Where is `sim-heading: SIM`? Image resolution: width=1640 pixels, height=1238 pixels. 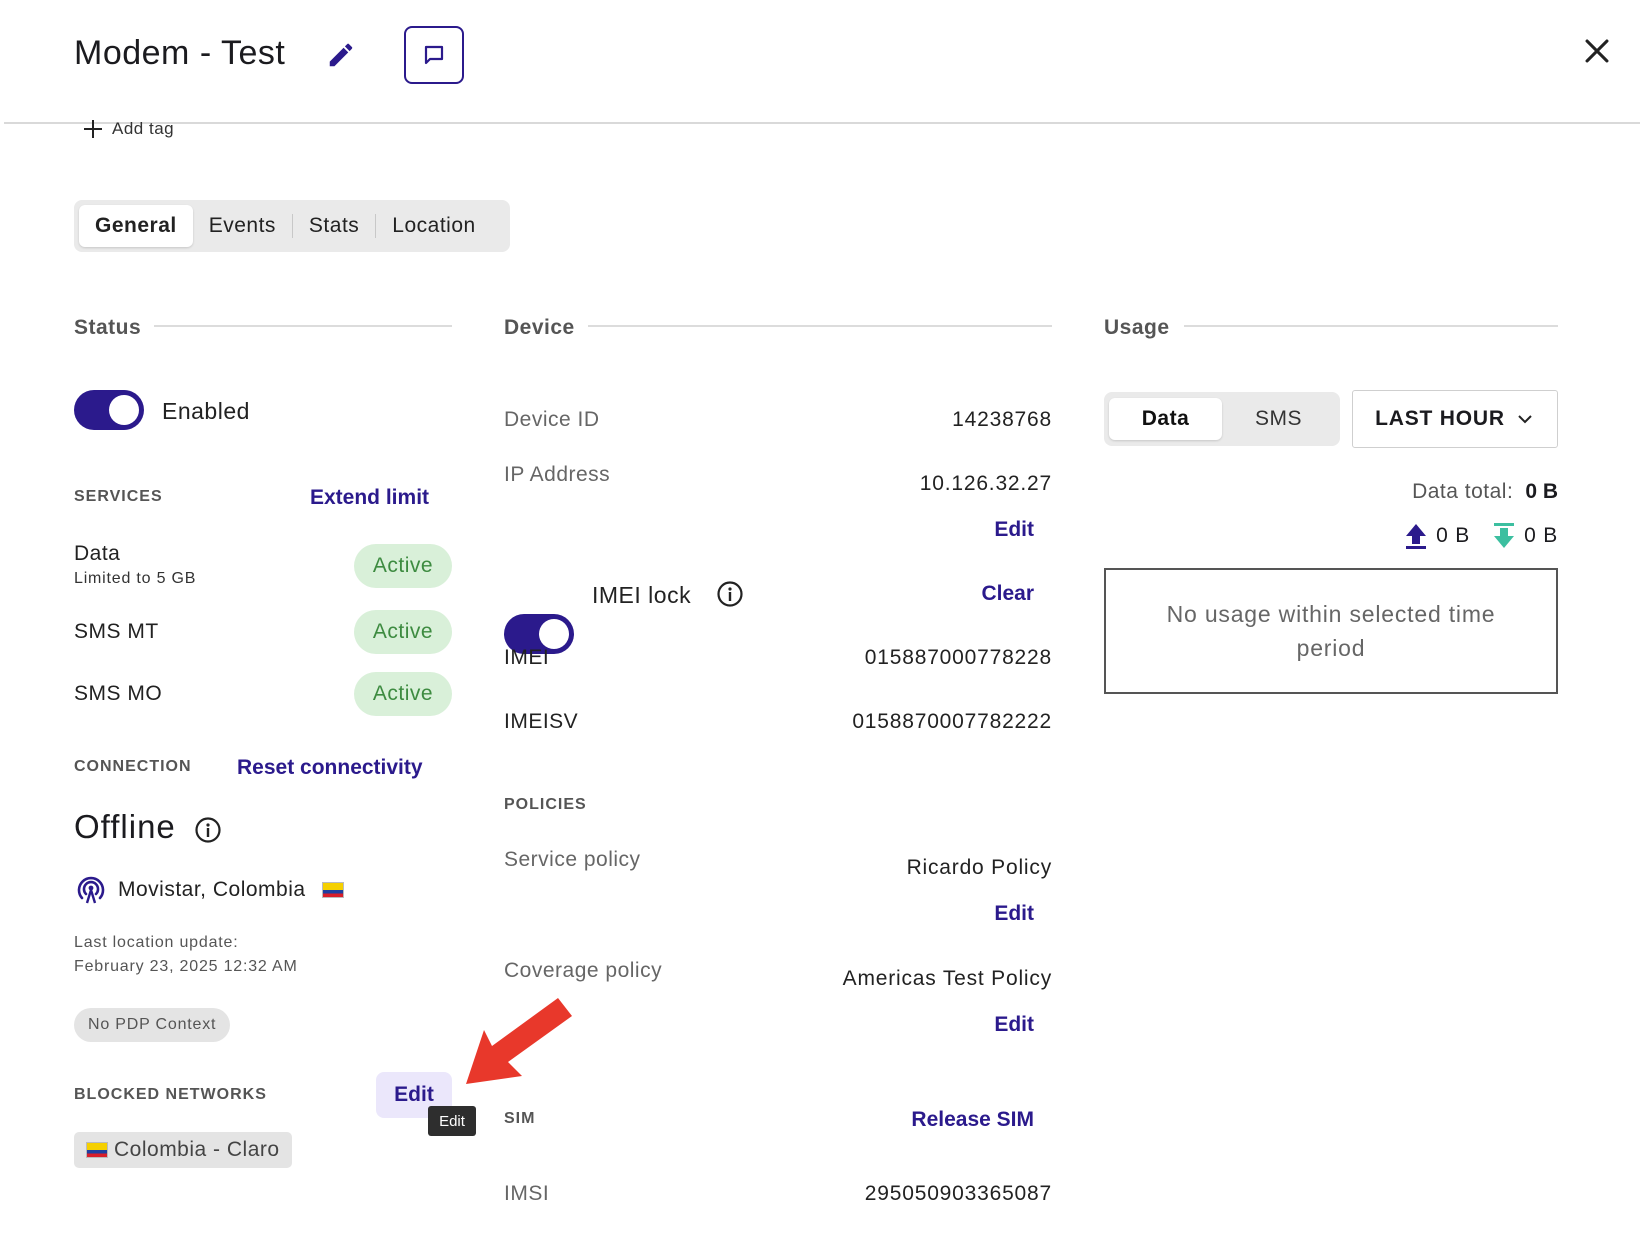 sim-heading: SIM is located at coordinates (520, 1118).